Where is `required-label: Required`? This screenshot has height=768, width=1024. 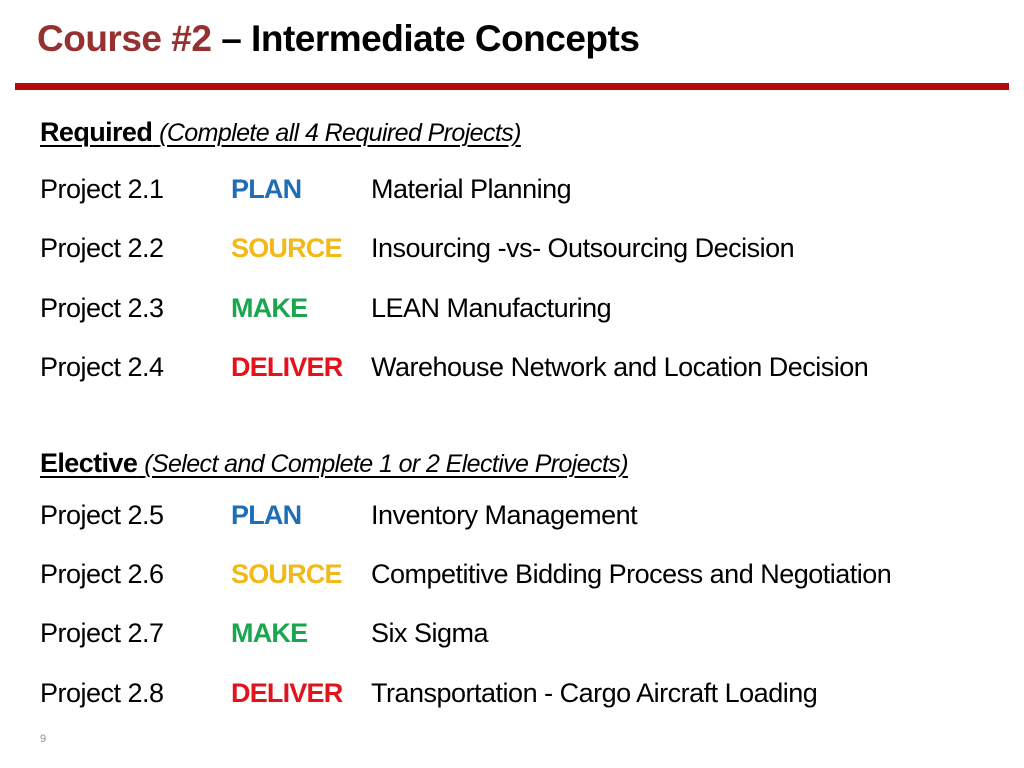 required-label: Required is located at coordinates (96, 132).